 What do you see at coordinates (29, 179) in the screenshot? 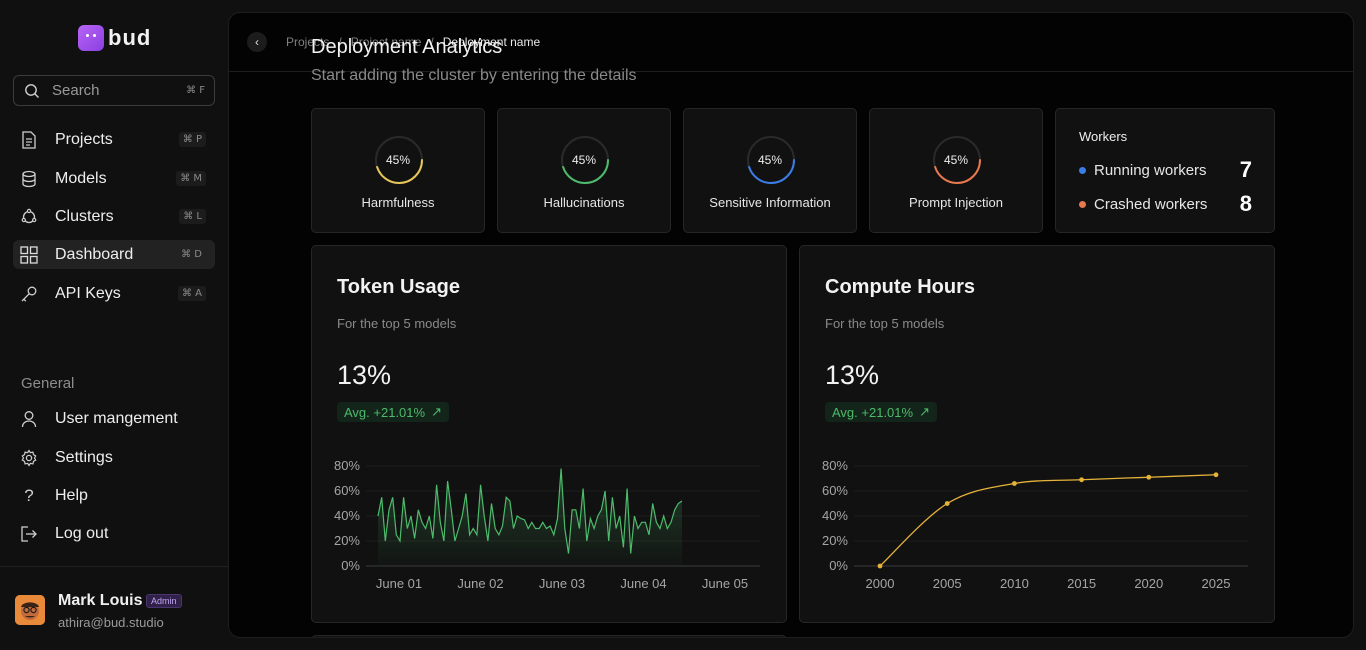
I see `database-icon` at bounding box center [29, 179].